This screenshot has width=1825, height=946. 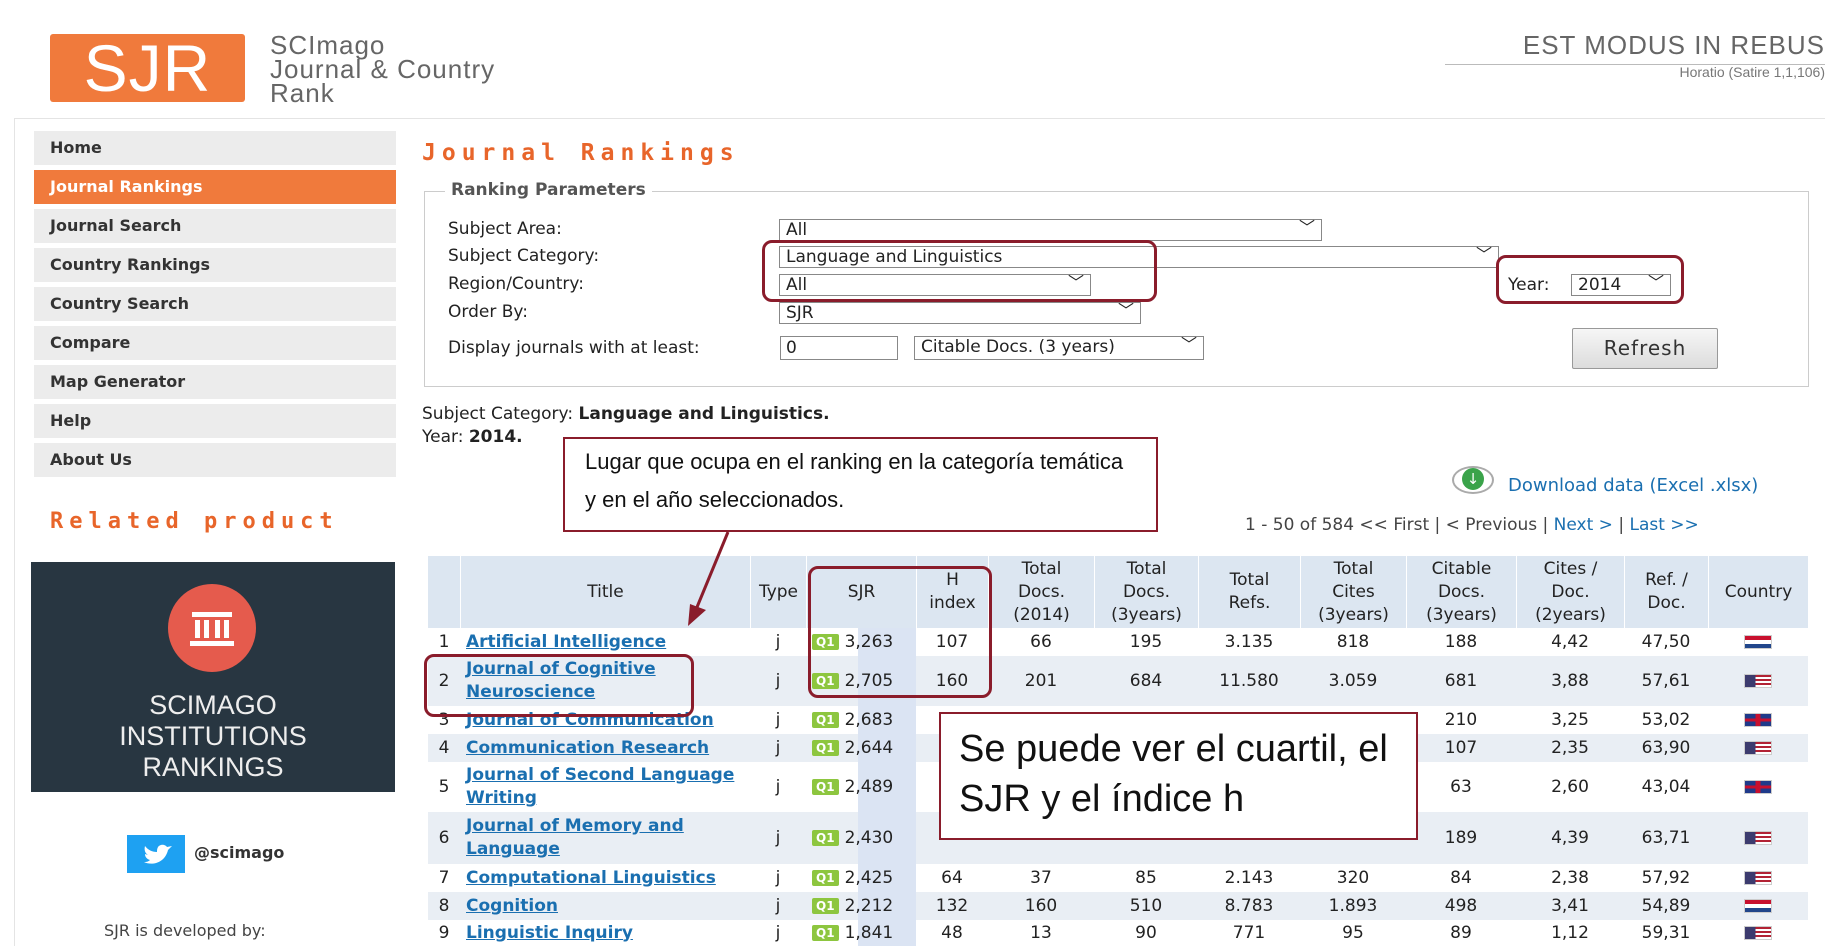 What do you see at coordinates (512, 906) in the screenshot?
I see `journal-title-link: Cognition` at bounding box center [512, 906].